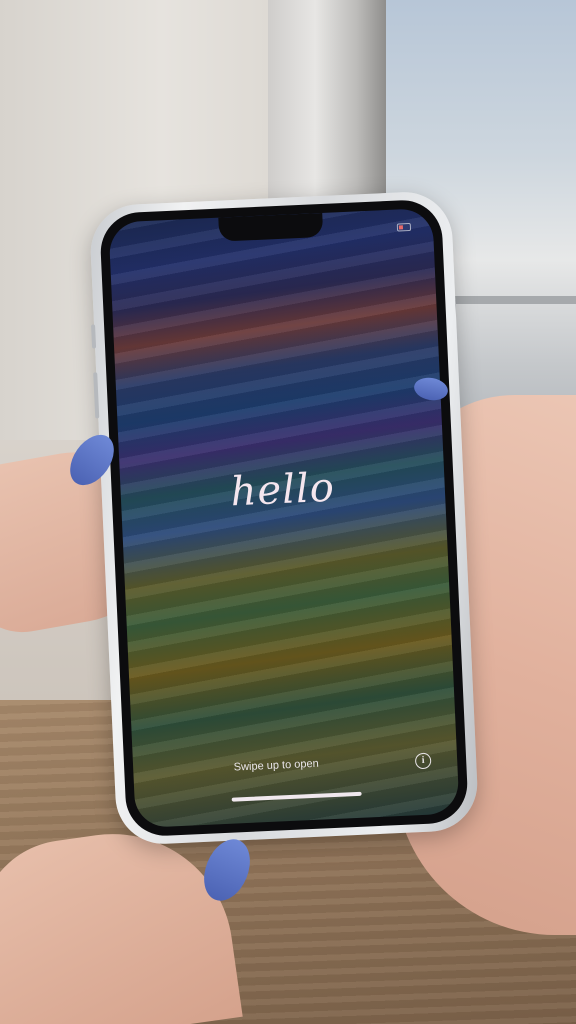 The height and width of the screenshot is (1024, 576). What do you see at coordinates (404, 227) in the screenshot?
I see `battery-icon` at bounding box center [404, 227].